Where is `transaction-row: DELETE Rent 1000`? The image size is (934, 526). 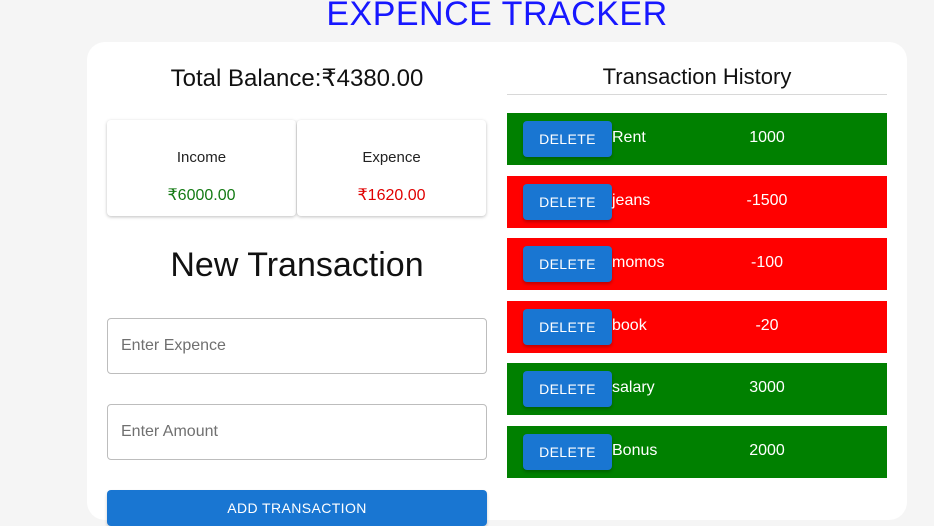
transaction-row: DELETE Rent 1000 is located at coordinates (697, 139).